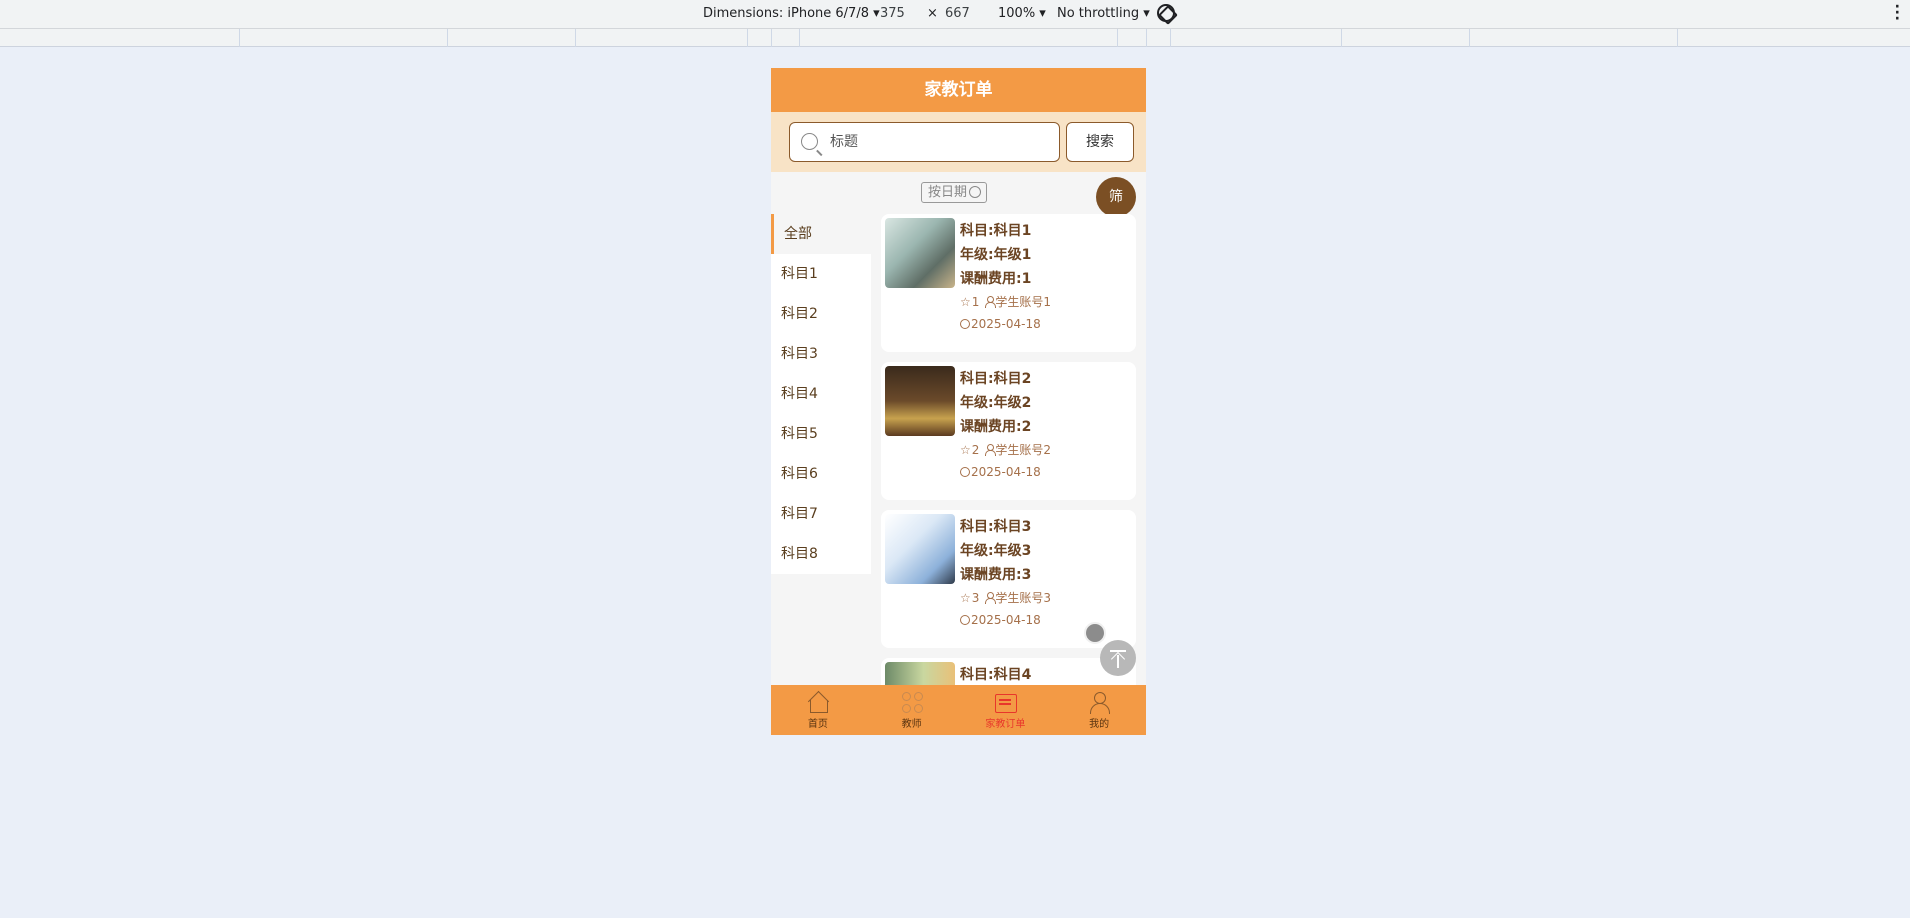  I want to click on order-stars: 2, so click(975, 450).